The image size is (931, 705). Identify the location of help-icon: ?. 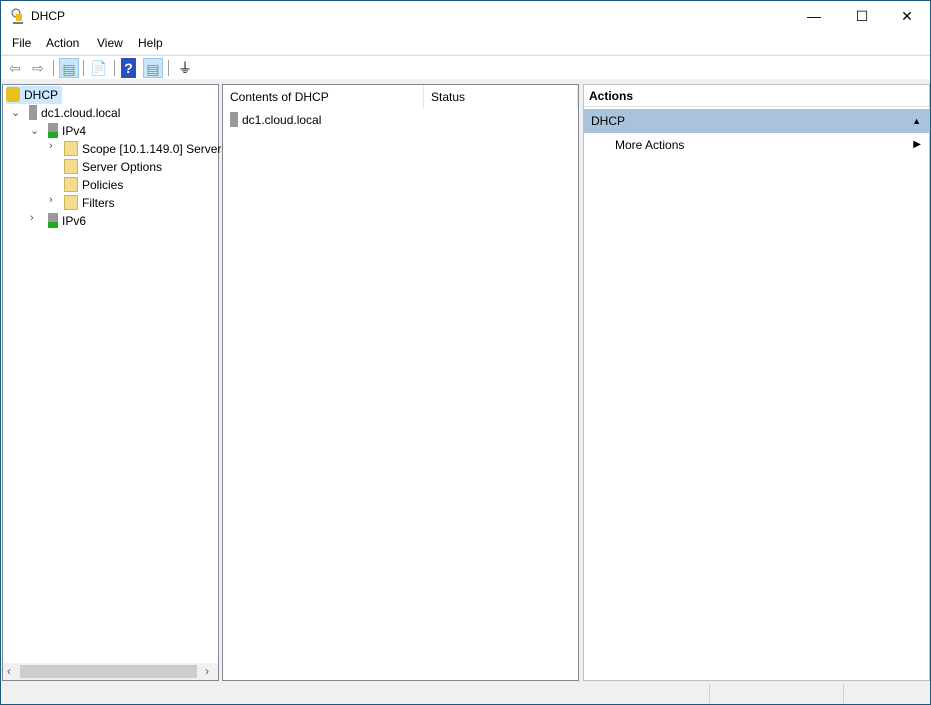
(128, 68).